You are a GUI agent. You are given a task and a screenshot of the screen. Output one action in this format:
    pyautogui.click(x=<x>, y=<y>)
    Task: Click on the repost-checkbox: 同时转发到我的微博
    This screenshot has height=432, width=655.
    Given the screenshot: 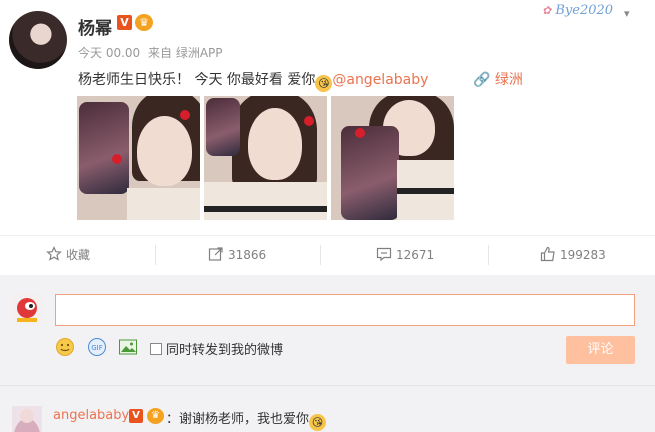 What is the action you would take?
    pyautogui.click(x=216, y=348)
    